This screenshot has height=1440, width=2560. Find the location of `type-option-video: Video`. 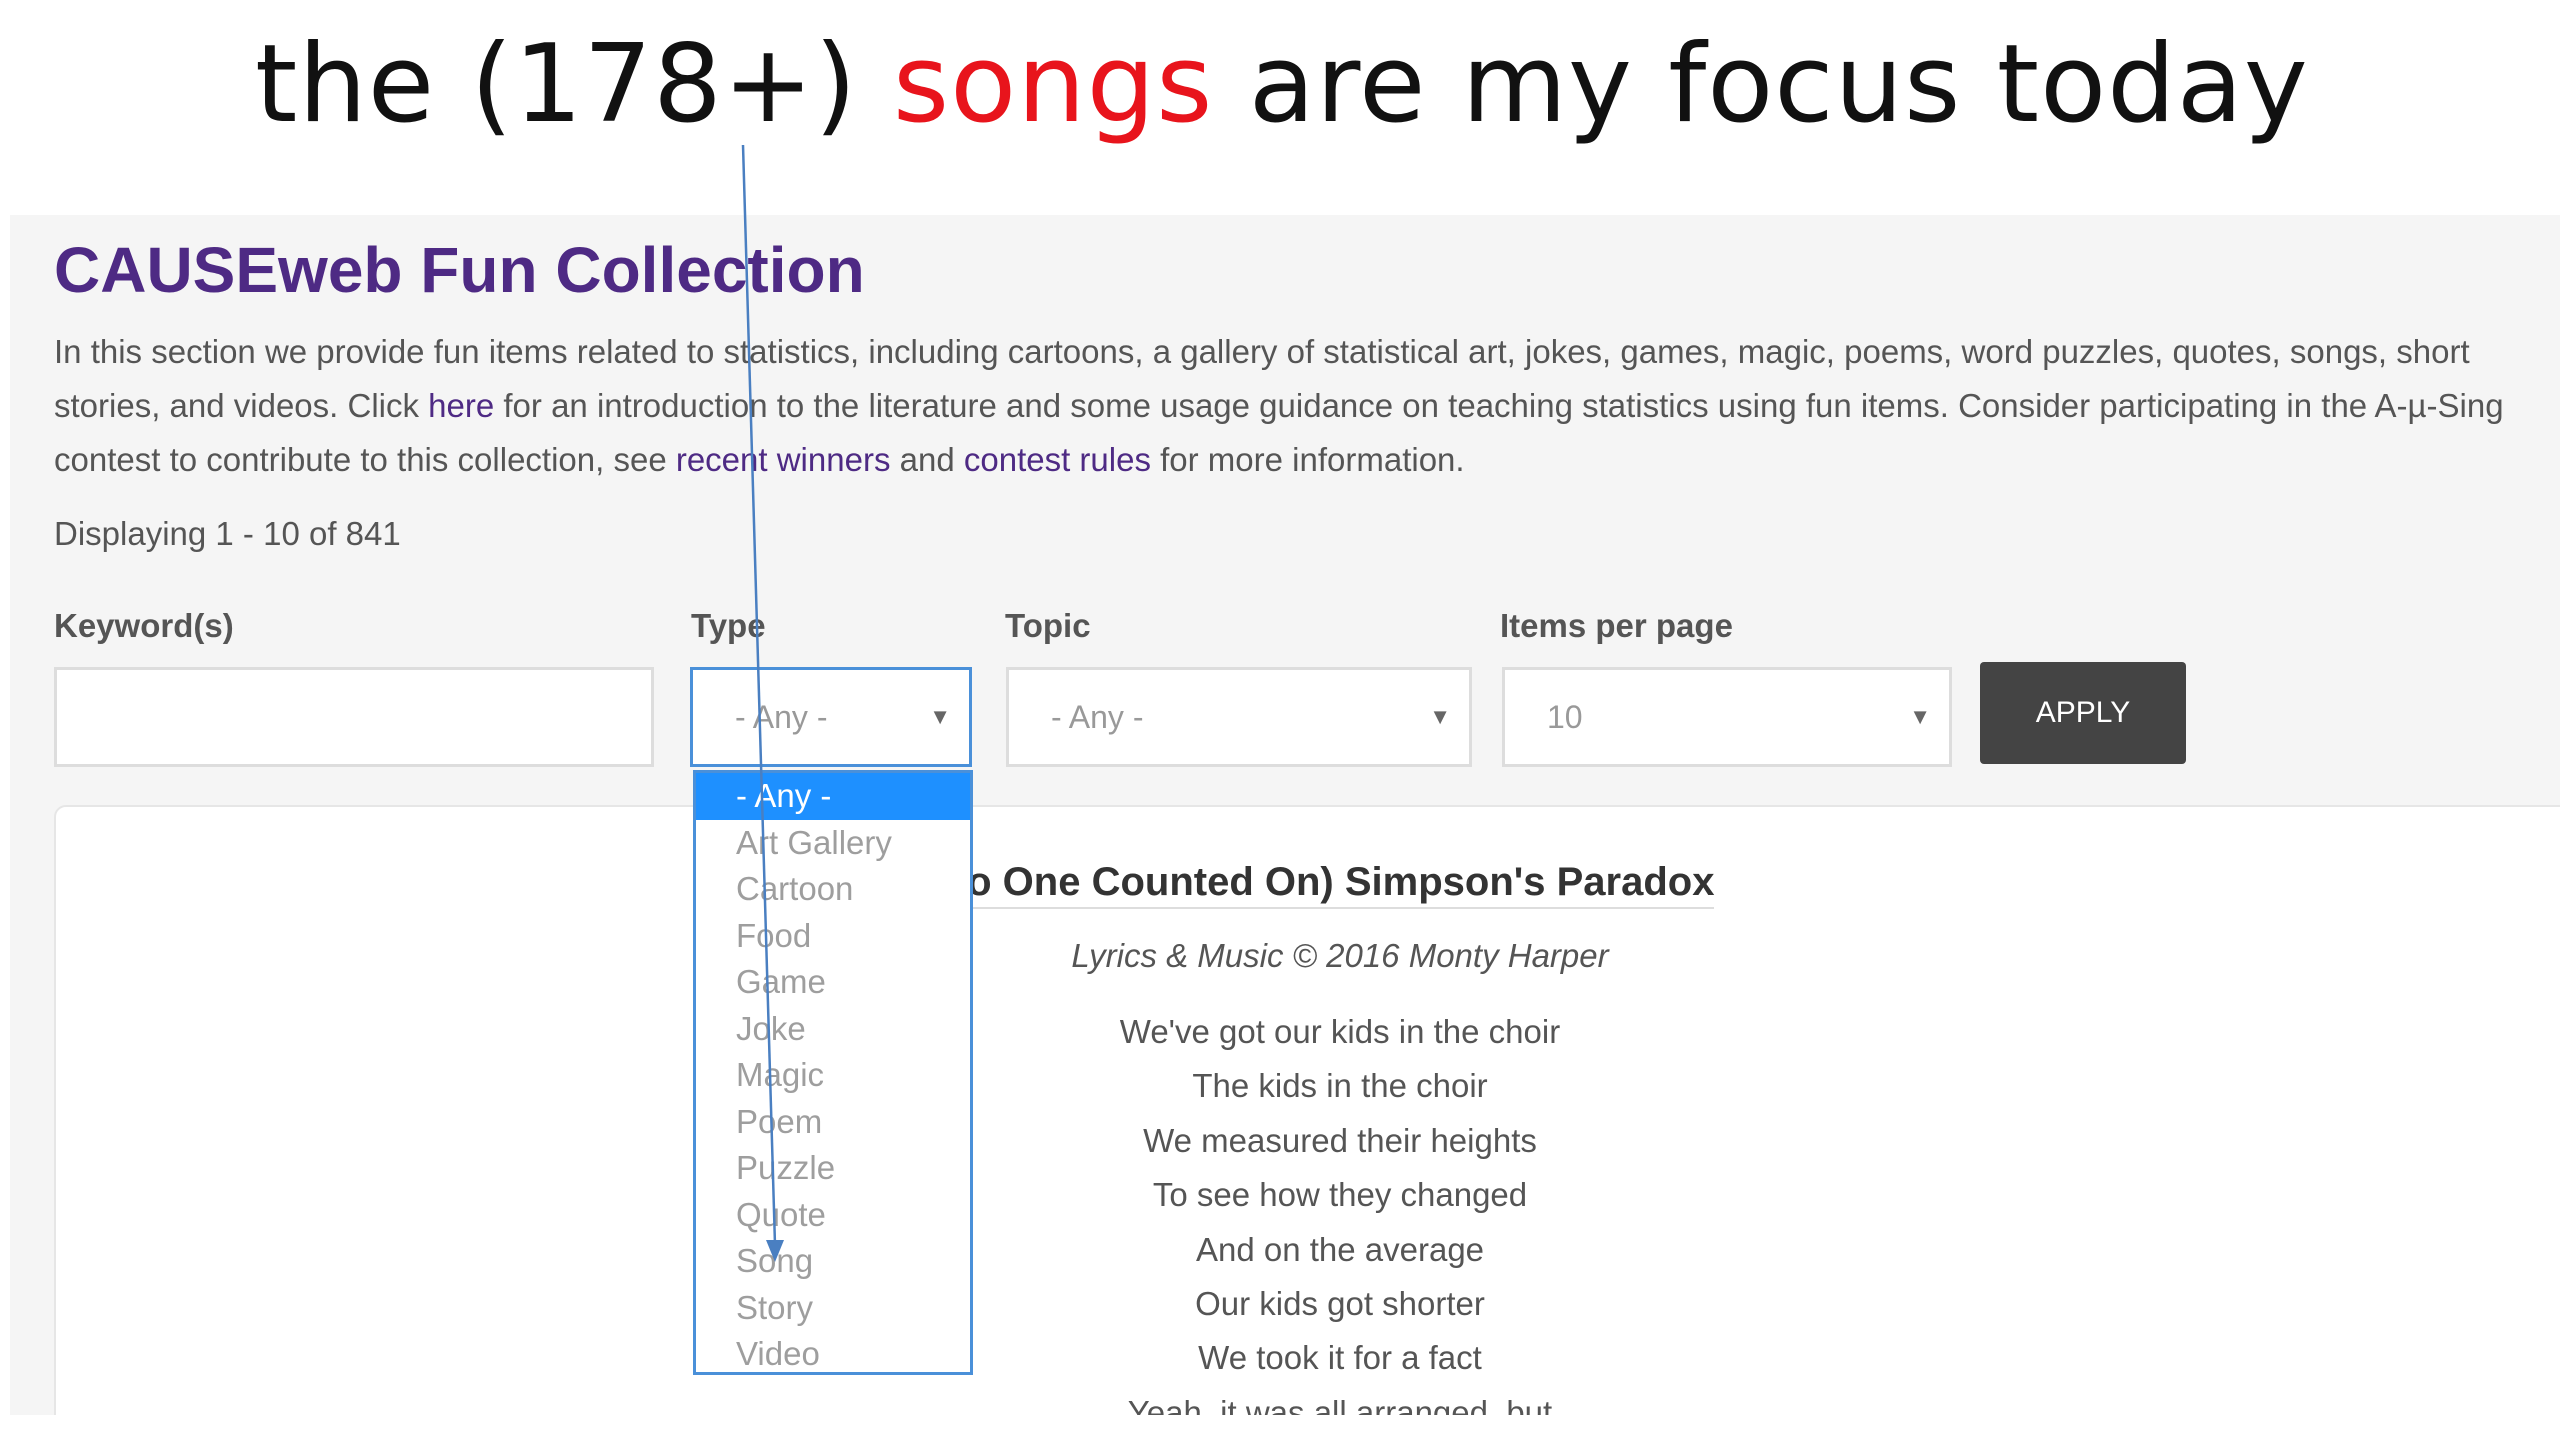

type-option-video: Video is located at coordinates (833, 1354).